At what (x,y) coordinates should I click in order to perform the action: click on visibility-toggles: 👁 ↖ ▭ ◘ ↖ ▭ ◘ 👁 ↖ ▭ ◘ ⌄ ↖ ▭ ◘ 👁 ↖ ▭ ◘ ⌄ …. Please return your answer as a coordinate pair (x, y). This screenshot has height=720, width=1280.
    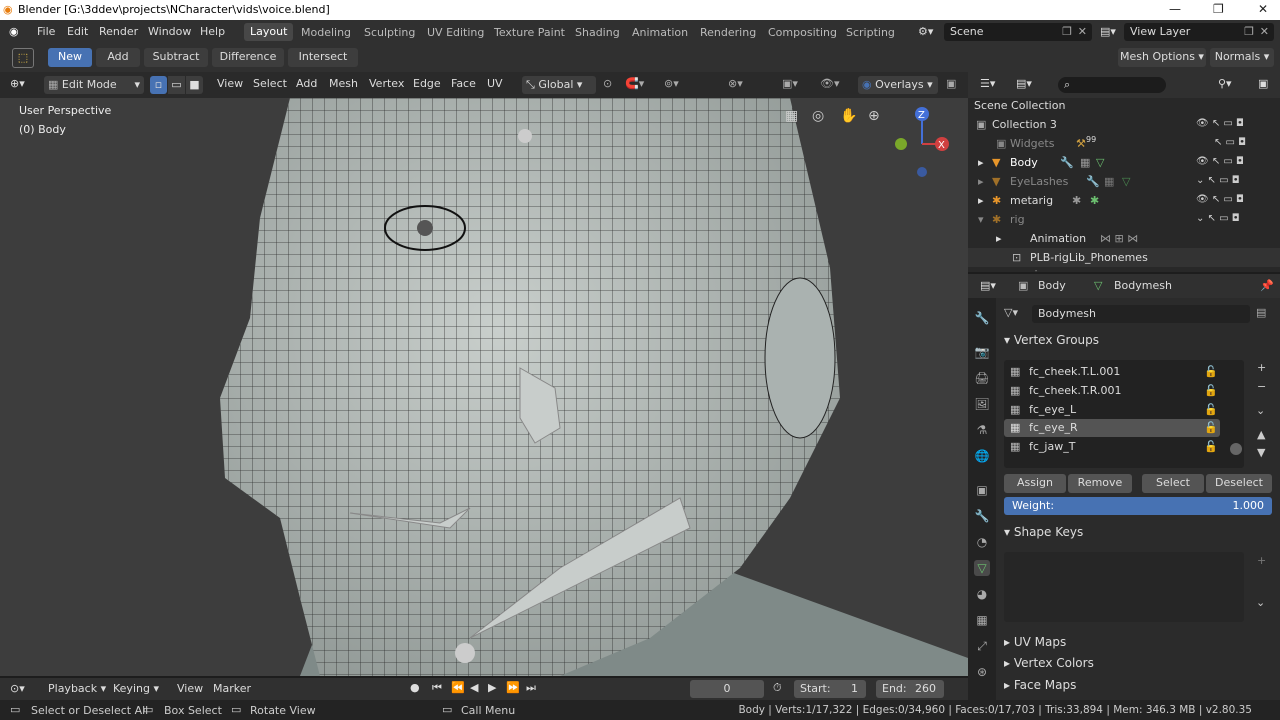
    Looking at the image, I should click on (1236, 174).